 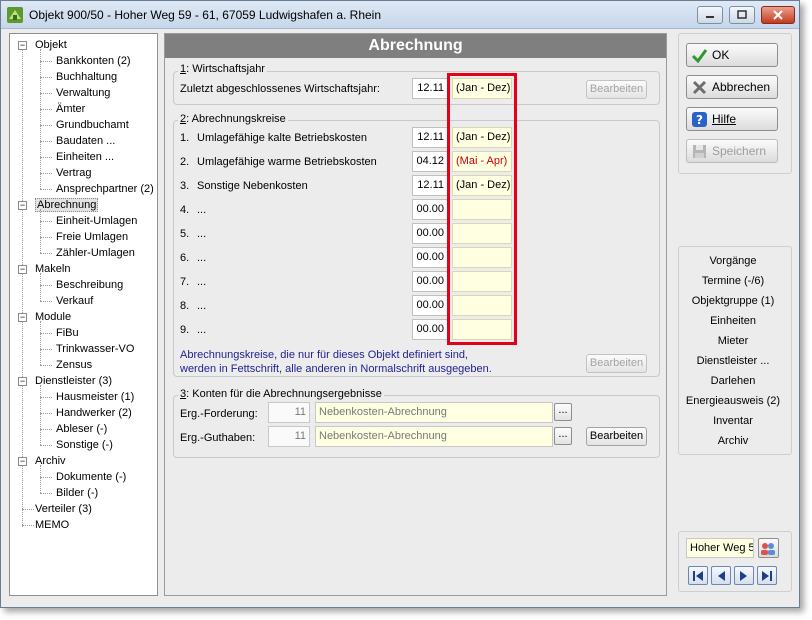 I want to click on tree-child-node: Trinkwasser-VO, so click(x=95, y=349).